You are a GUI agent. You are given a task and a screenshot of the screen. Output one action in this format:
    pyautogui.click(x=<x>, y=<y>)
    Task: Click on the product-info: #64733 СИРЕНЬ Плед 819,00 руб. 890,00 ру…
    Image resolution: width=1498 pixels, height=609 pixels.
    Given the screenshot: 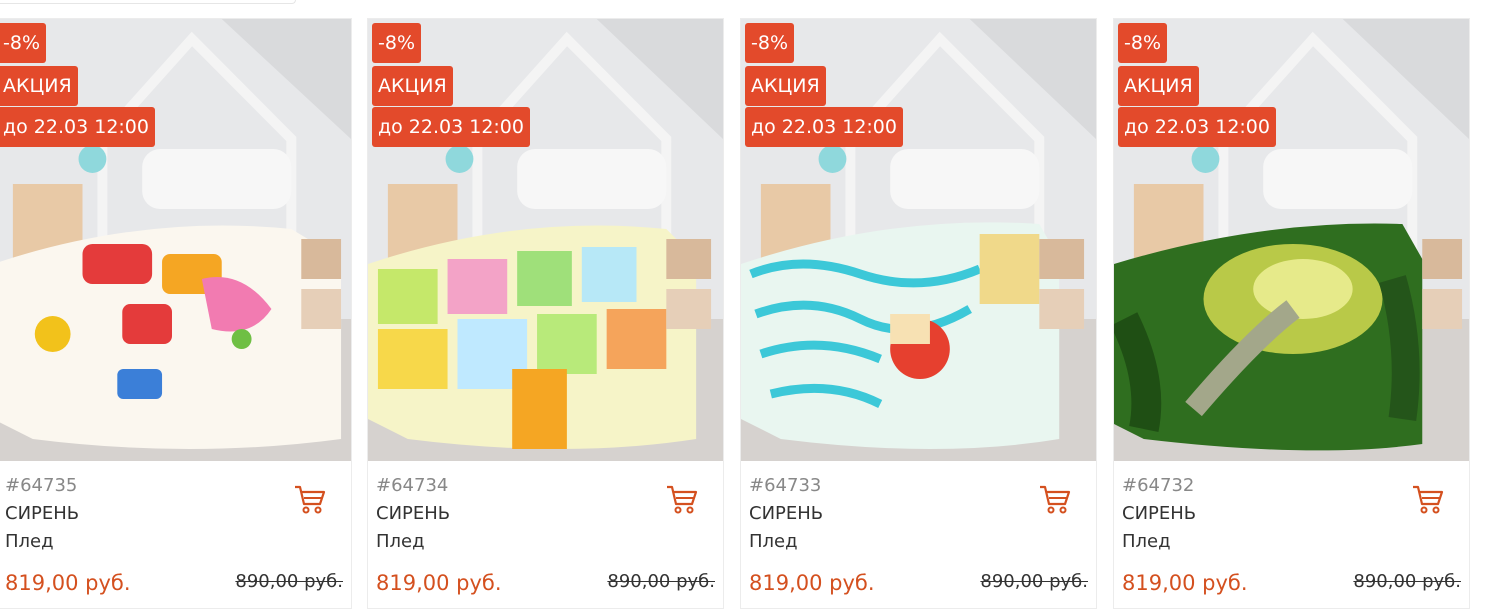 What is the action you would take?
    pyautogui.click(x=918, y=534)
    